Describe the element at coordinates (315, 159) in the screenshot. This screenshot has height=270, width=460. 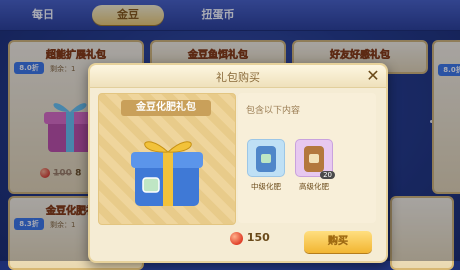
I see `fertilizer-bag-purple-icon: 20` at that location.